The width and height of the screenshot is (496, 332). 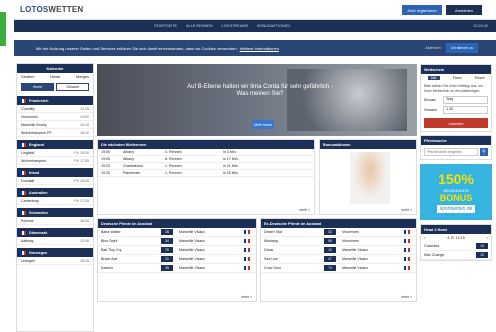 What do you see at coordinates (55, 181) in the screenshot?
I see `race-row: Dundalk FK 18:00` at bounding box center [55, 181].